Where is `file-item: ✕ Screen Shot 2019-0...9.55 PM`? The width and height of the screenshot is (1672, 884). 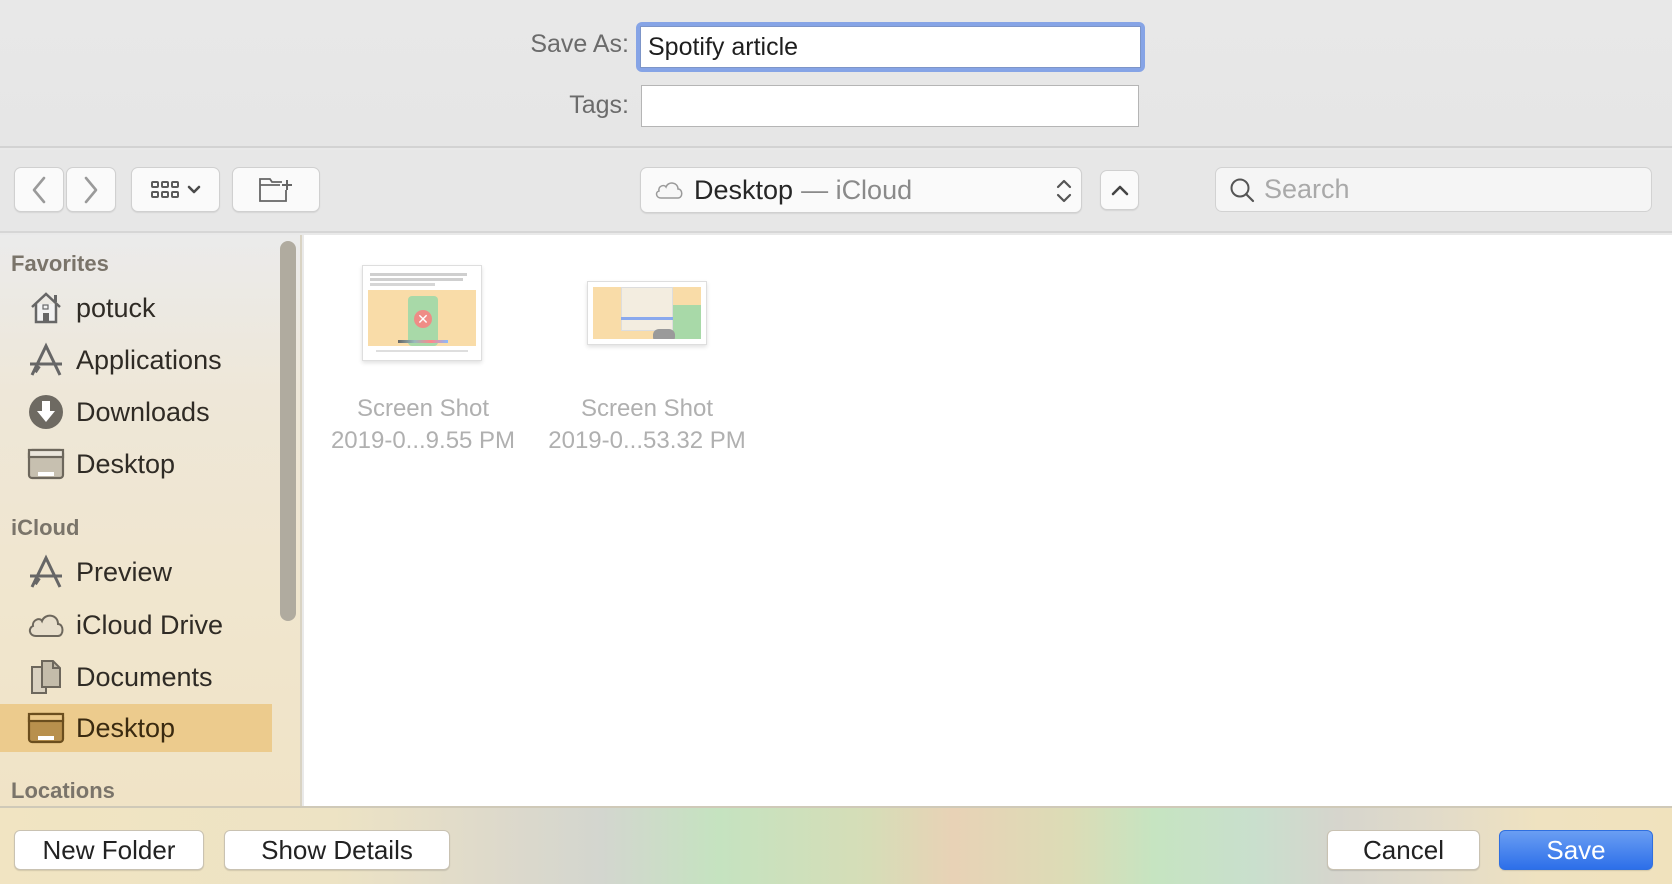
file-item: ✕ Screen Shot 2019-0...9.55 PM is located at coordinates (423, 360).